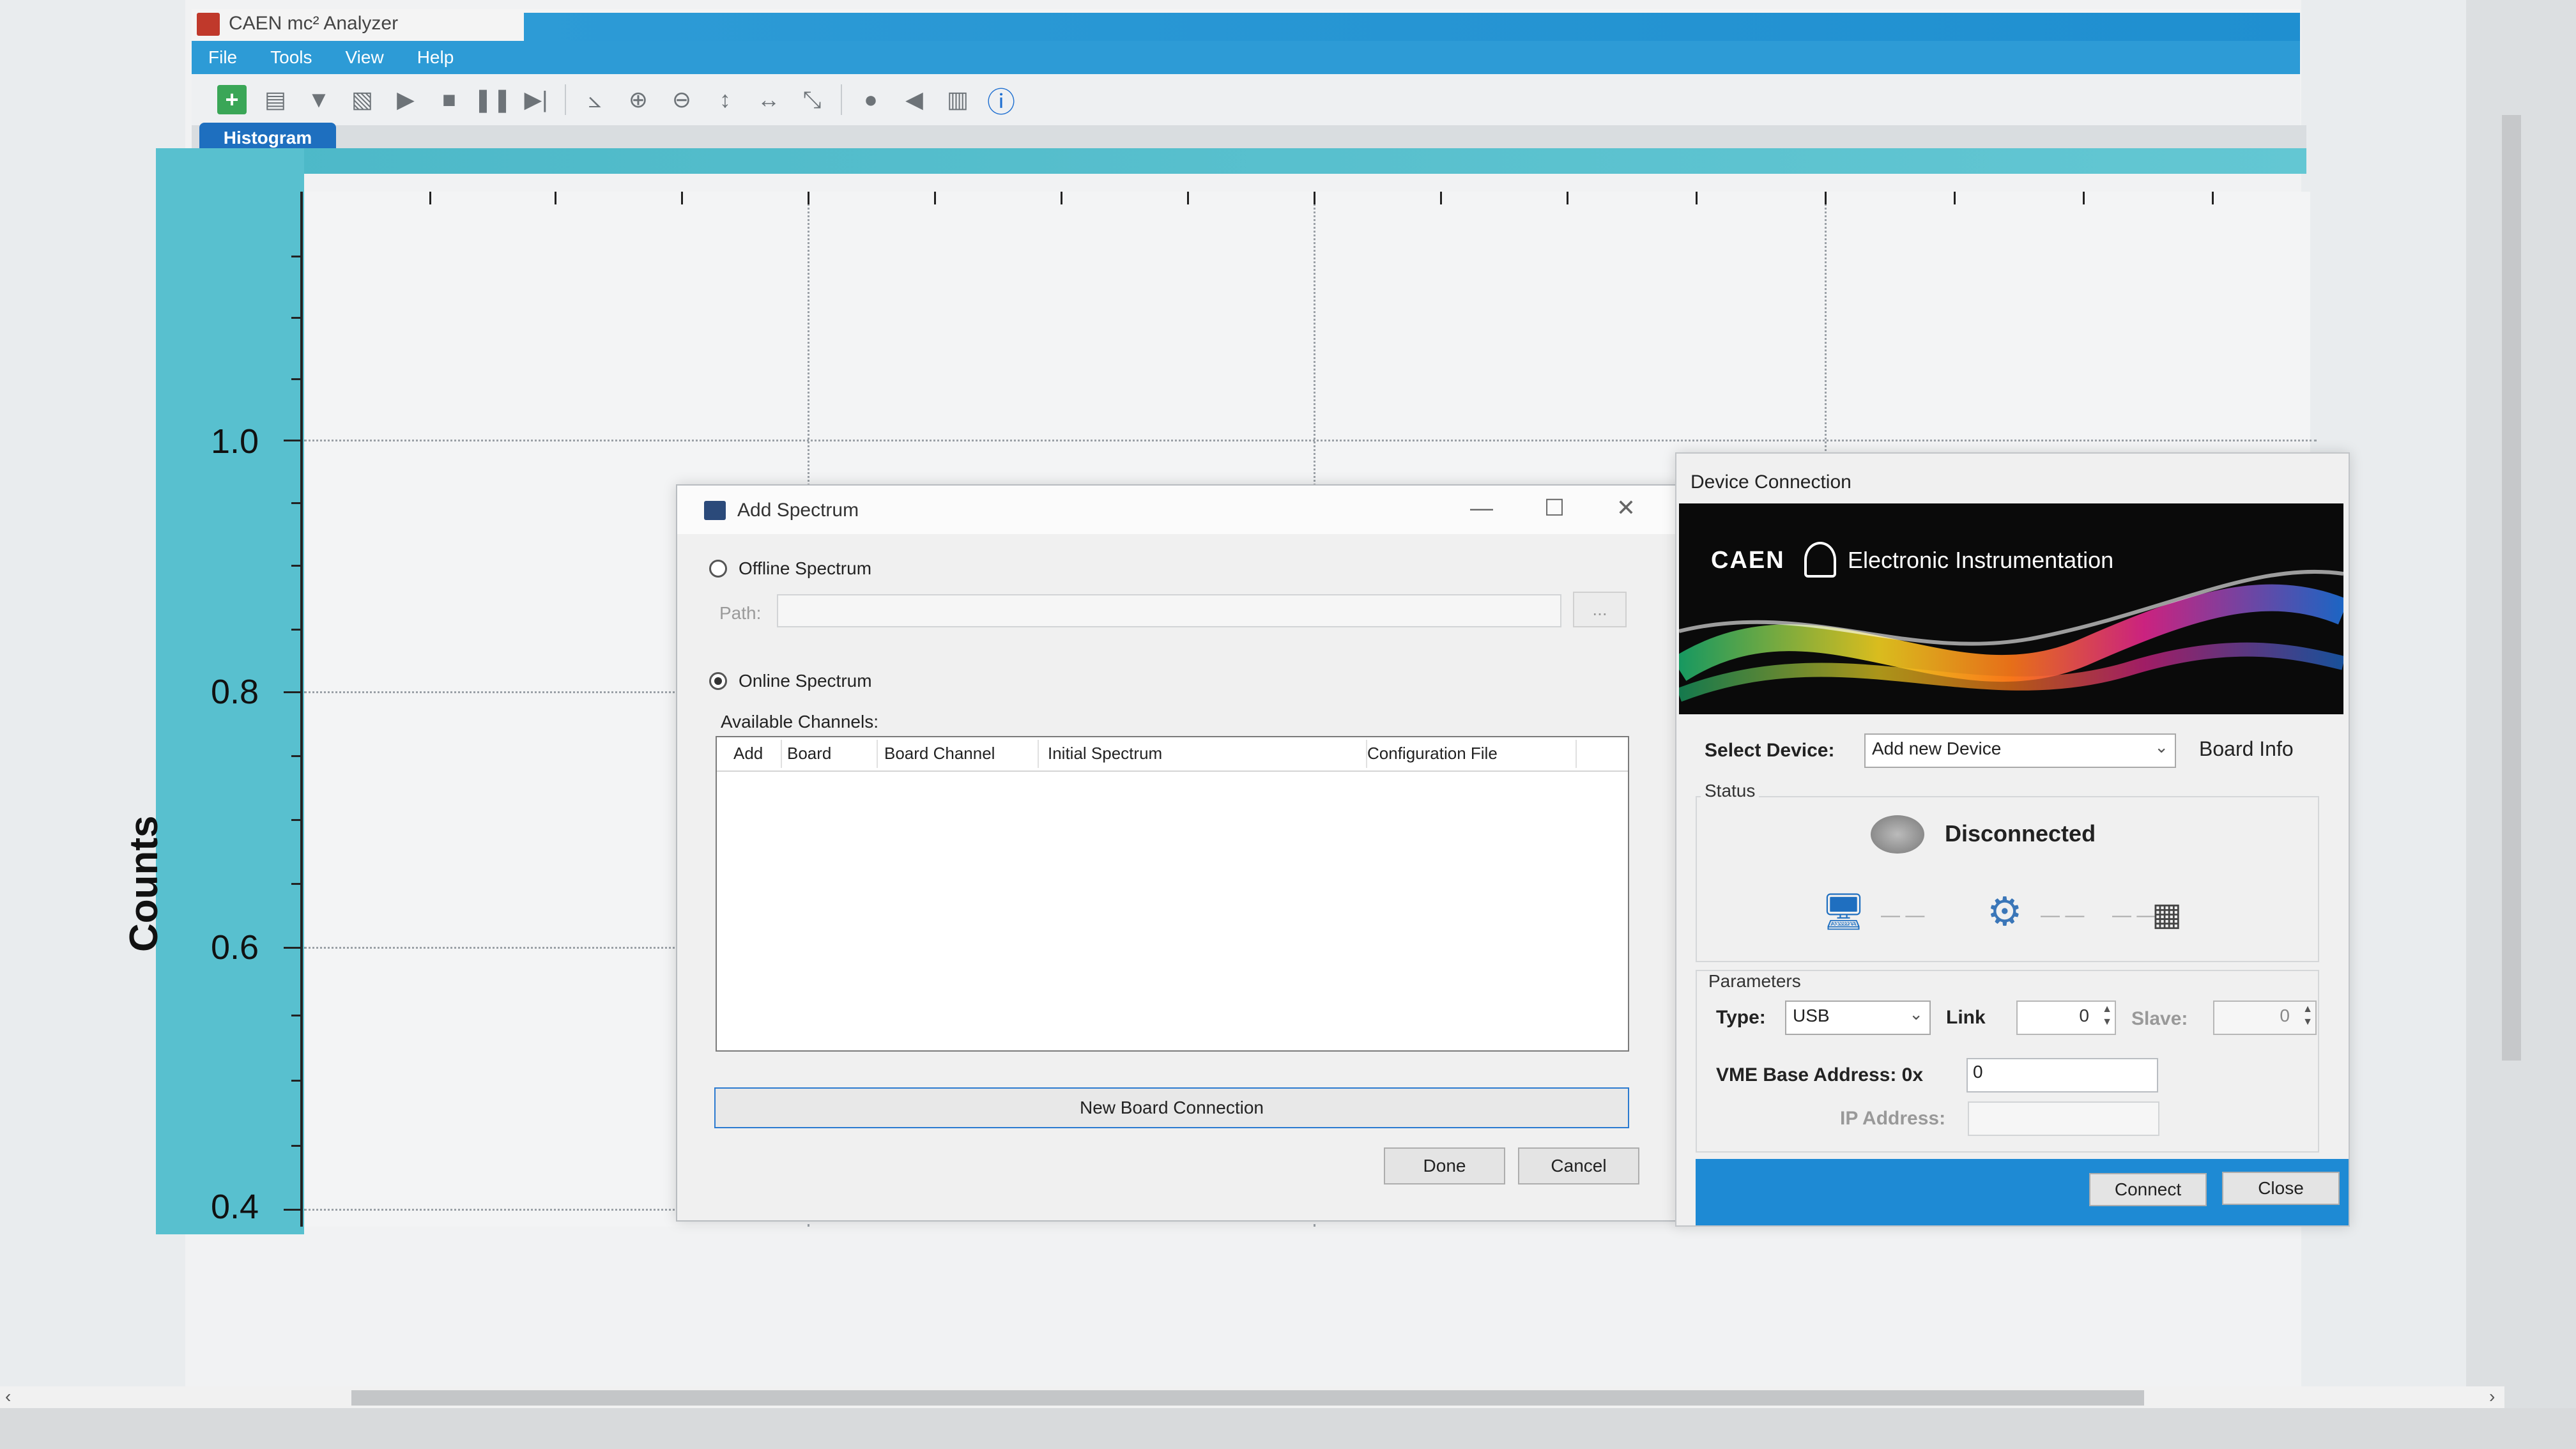  Describe the element at coordinates (957, 99) in the screenshot. I see `chart-icon: ▥` at that location.